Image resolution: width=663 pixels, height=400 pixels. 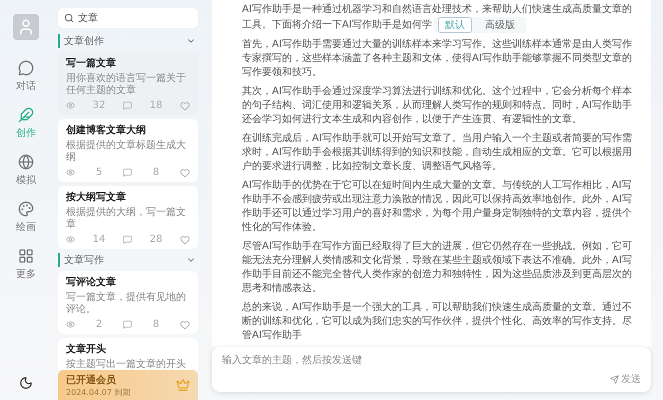 I want to click on nav-item: 对话, so click(x=26, y=76).